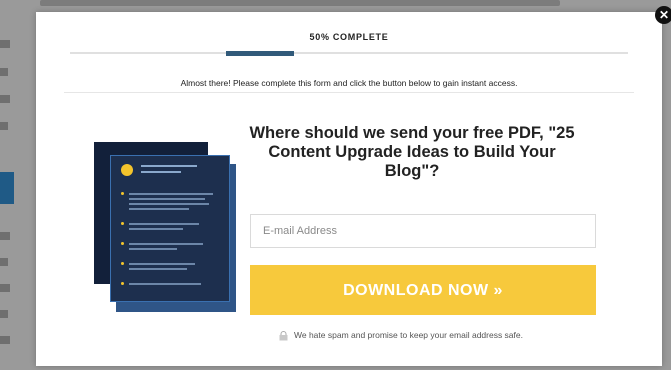  What do you see at coordinates (300, 3) in the screenshot?
I see `background-header-bar` at bounding box center [300, 3].